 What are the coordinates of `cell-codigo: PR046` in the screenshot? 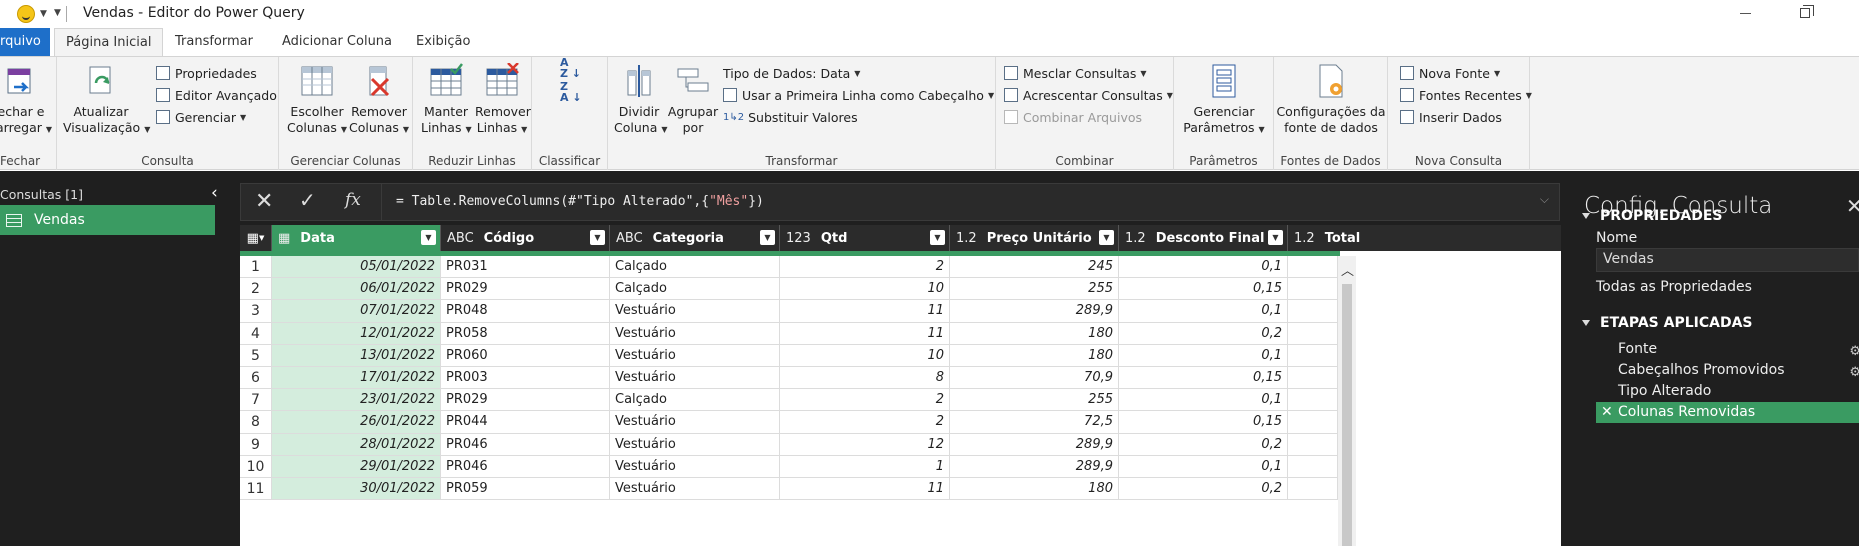 It's located at (525, 444).